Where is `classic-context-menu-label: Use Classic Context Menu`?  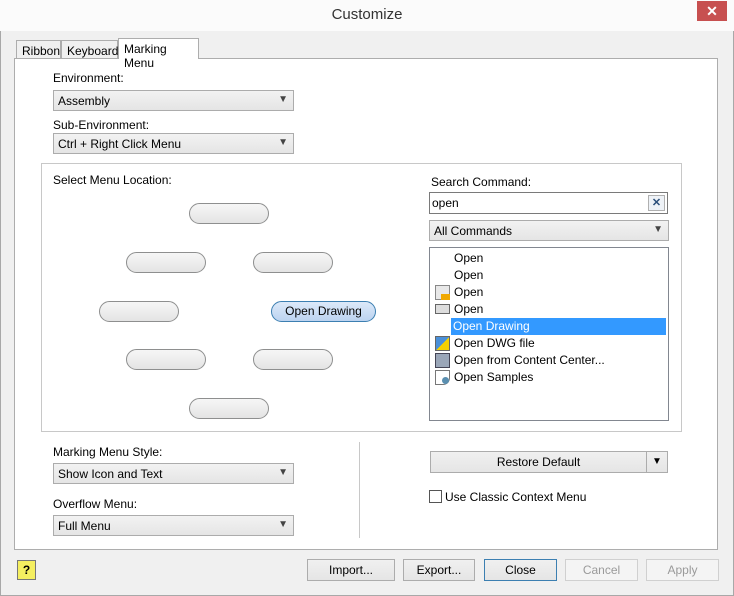 classic-context-menu-label: Use Classic Context Menu is located at coordinates (516, 497).